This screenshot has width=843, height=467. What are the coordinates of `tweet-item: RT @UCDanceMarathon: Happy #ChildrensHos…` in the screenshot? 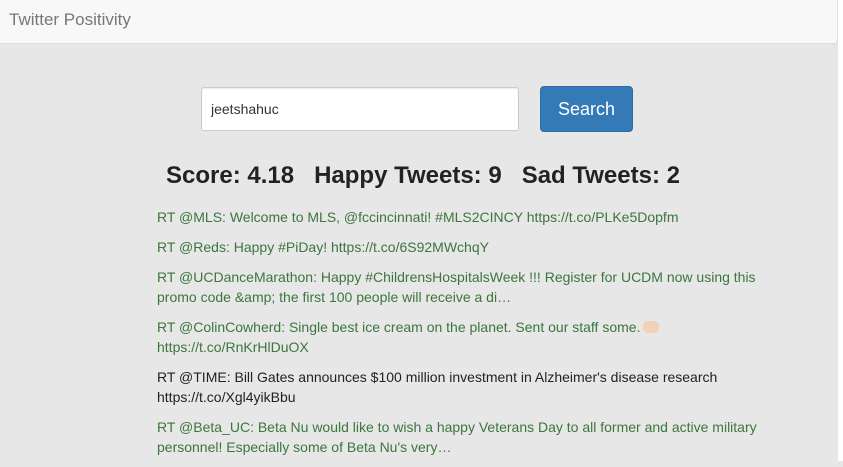 It's located at (464, 287).